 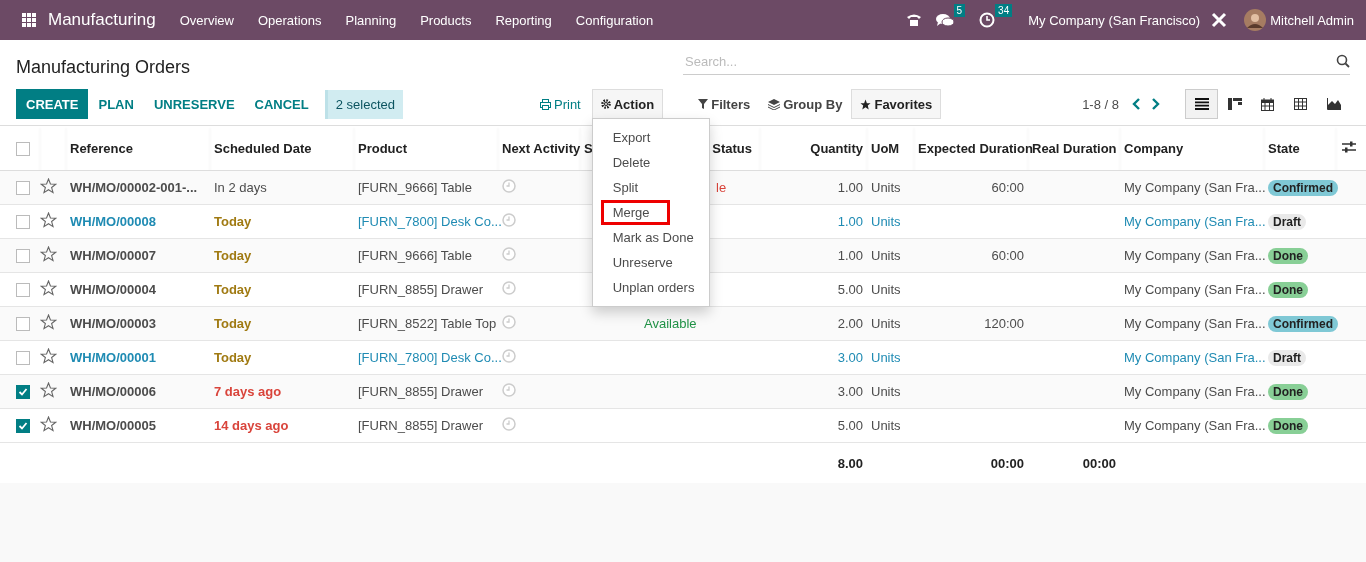 What do you see at coordinates (1201, 104) in the screenshot?
I see `list-view-button` at bounding box center [1201, 104].